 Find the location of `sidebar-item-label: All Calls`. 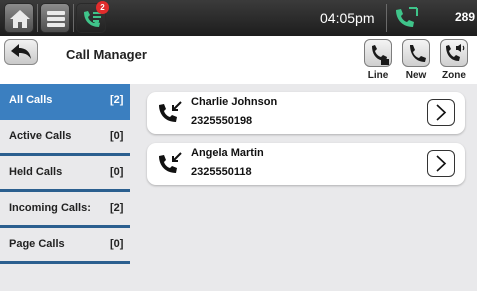

sidebar-item-label: All Calls is located at coordinates (31, 100).